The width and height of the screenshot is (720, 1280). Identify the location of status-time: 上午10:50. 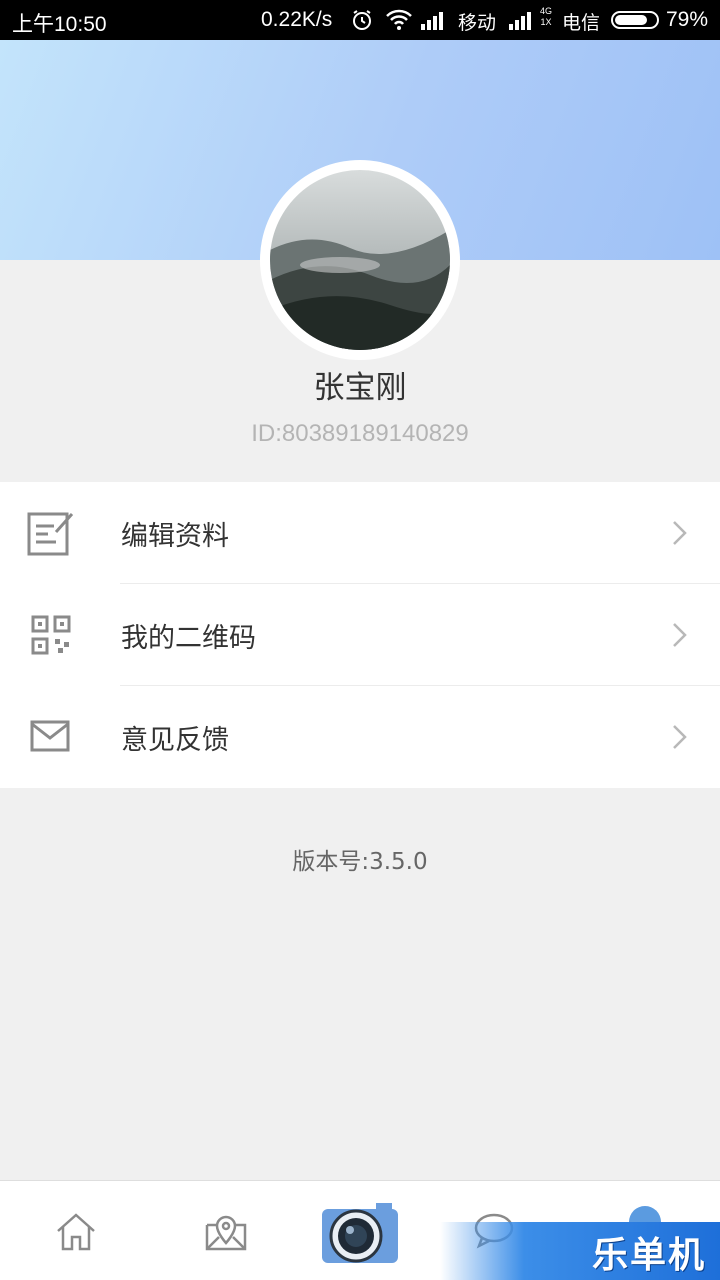
(59, 24).